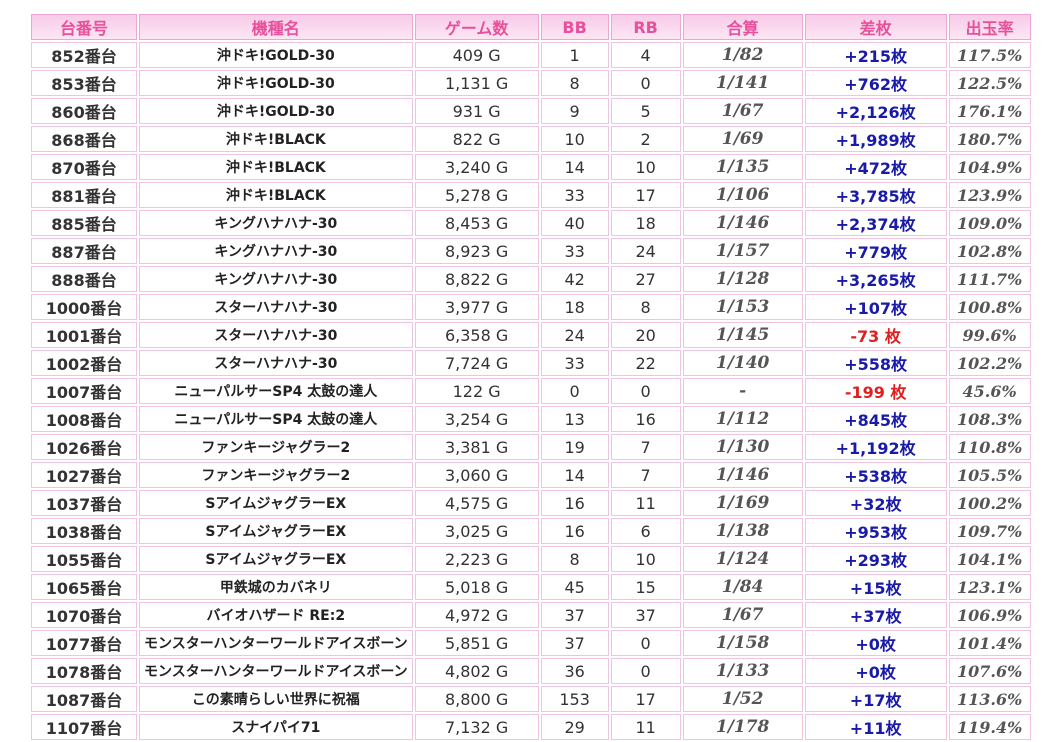 Image resolution: width=1064 pixels, height=742 pixels. What do you see at coordinates (989, 195) in the screenshot?
I see `payout-cell: 123.9%` at bounding box center [989, 195].